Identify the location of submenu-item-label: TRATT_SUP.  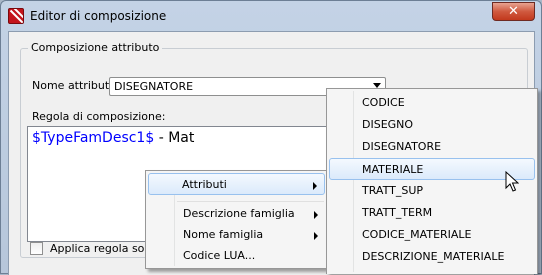
(392, 190).